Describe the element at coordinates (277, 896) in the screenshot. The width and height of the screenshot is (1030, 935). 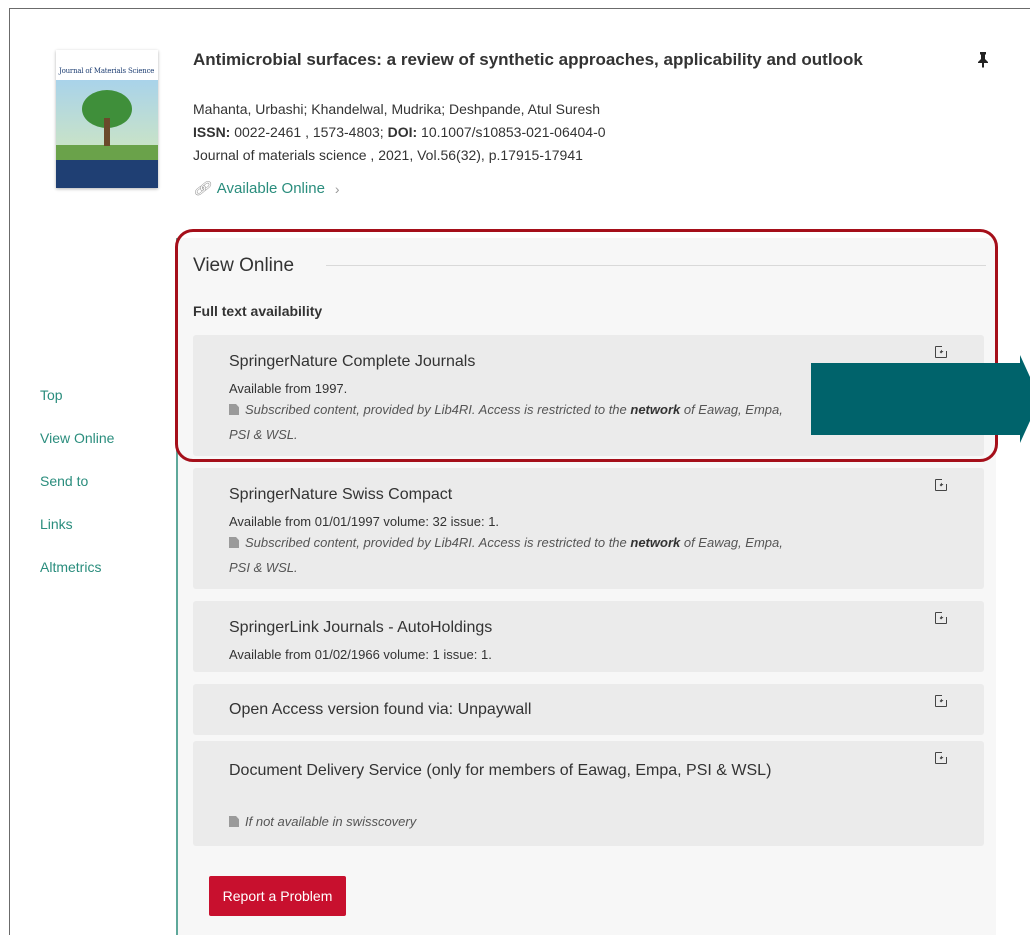
I see `report-problem-button: Report a Problem` at that location.